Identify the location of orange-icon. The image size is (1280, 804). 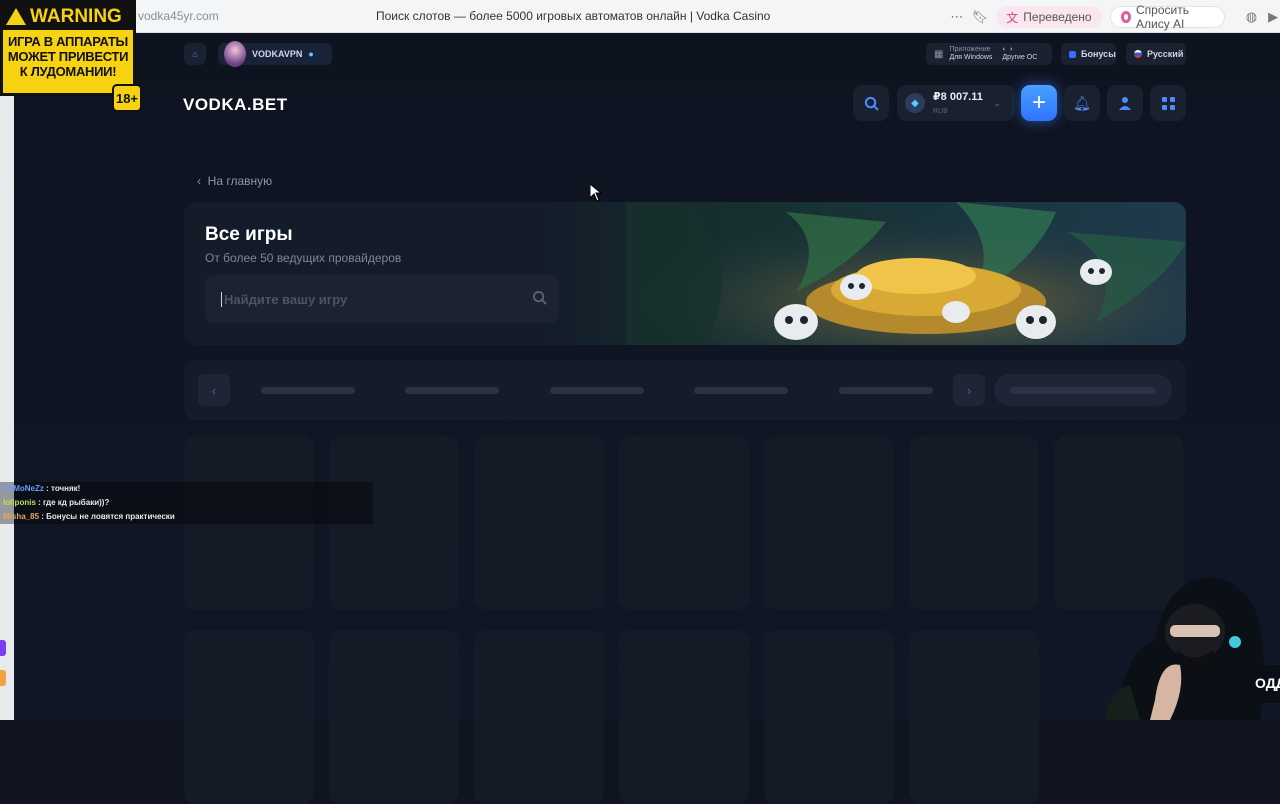
(3, 678).